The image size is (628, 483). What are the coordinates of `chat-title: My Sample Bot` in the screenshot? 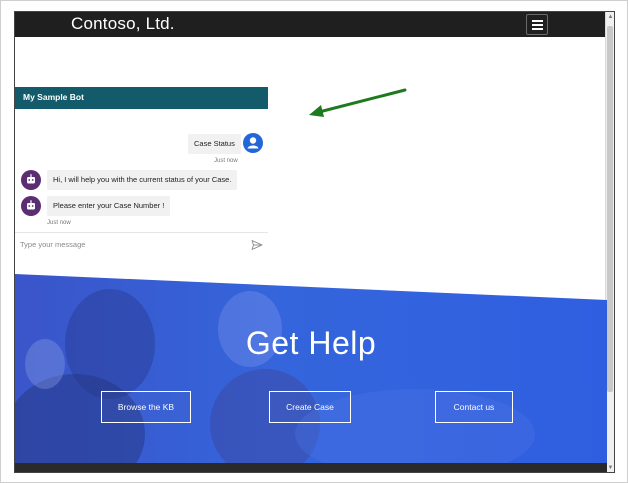 It's located at (53, 97).